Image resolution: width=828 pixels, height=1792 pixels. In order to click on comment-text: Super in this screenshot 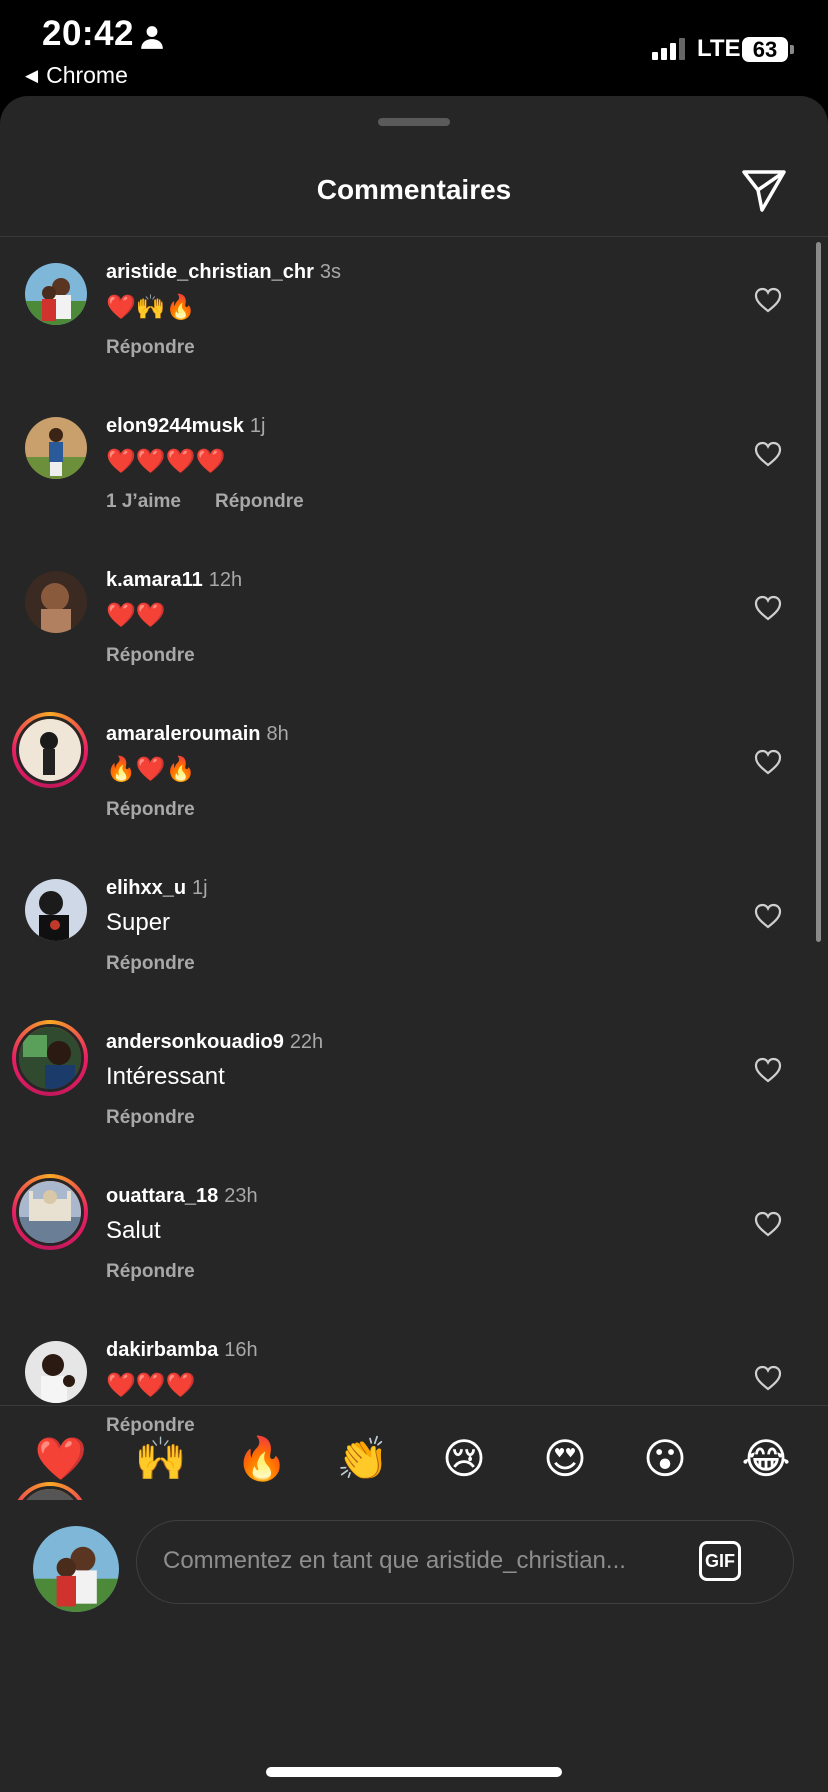, I will do `click(138, 922)`.